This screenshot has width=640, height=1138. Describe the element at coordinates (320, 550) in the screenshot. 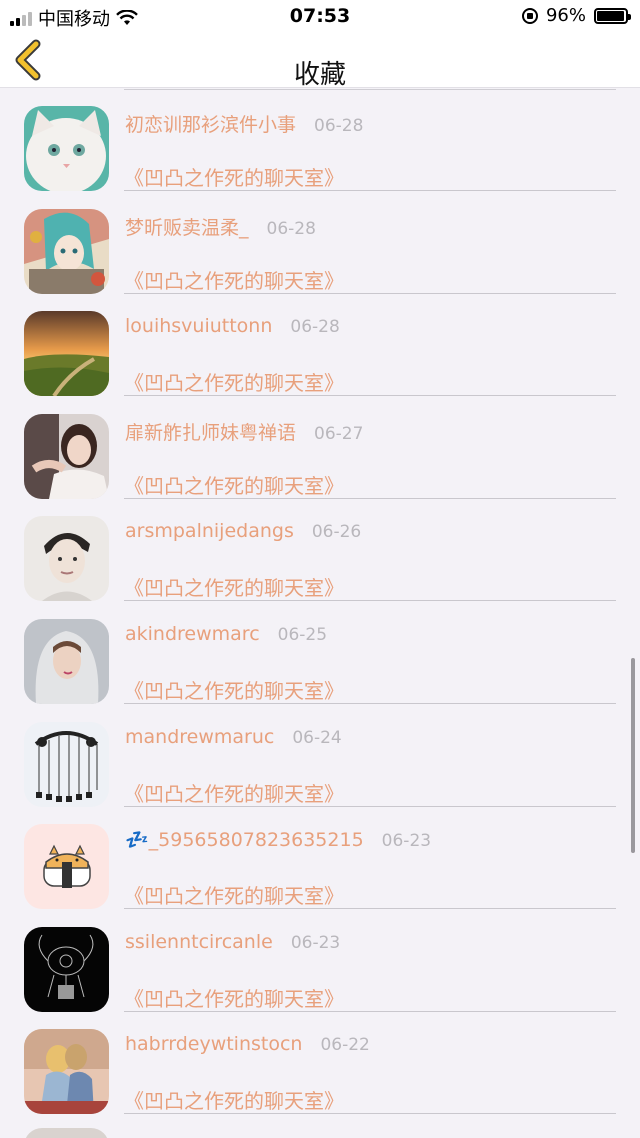

I see `list-item: arsmpalnijedangs 06-26 《凹凸之作死的聊天室》` at that location.